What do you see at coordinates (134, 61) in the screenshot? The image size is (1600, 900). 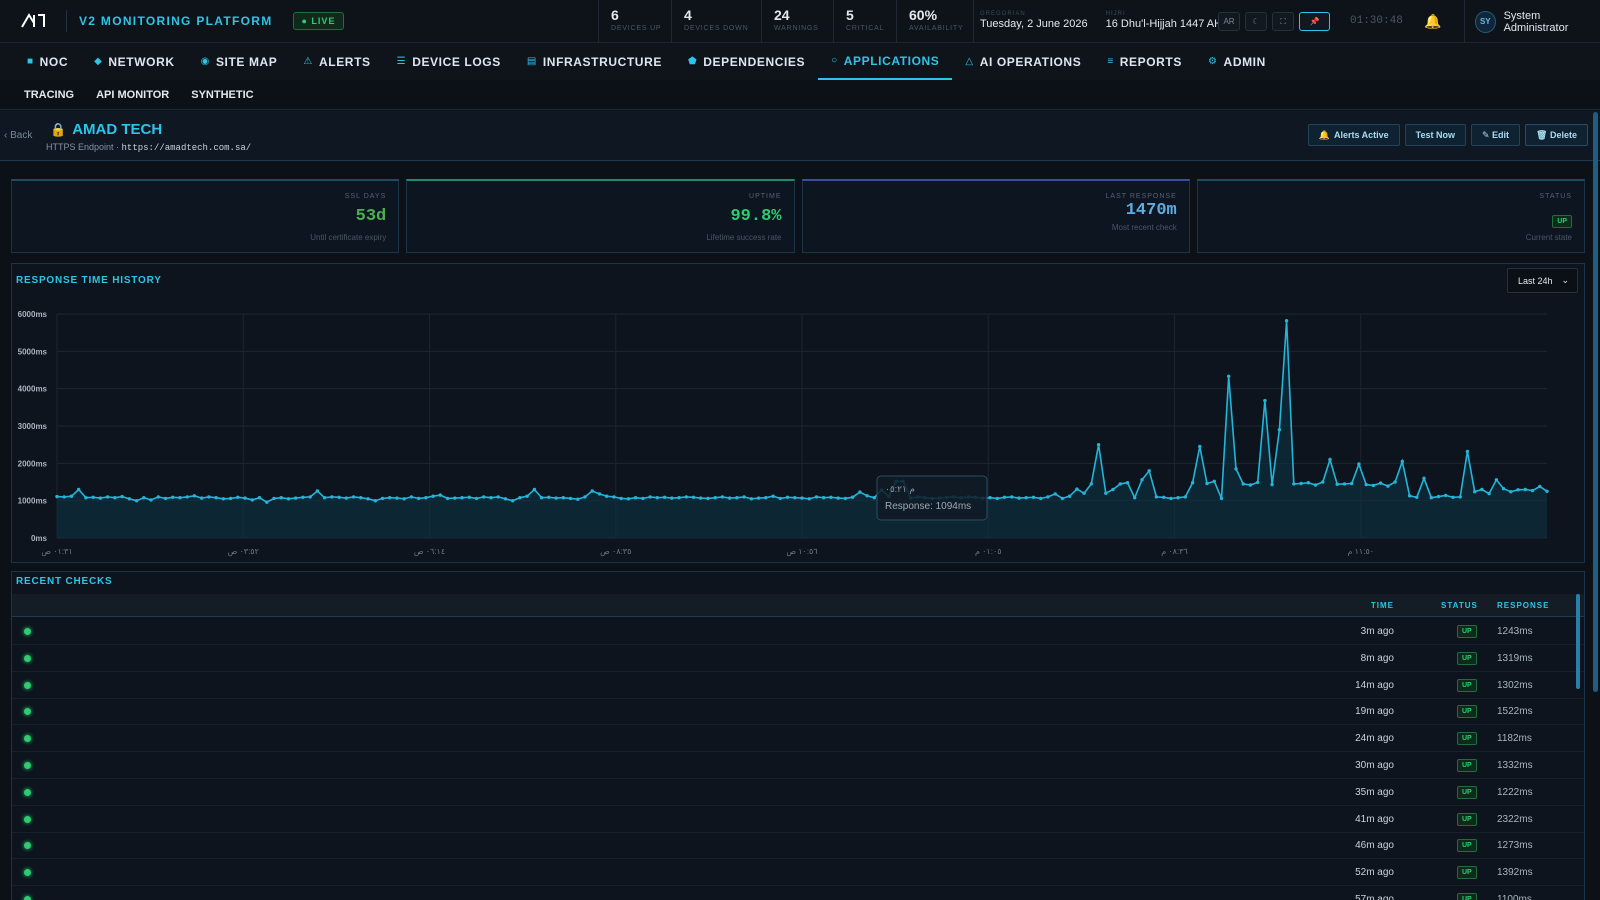 I see `nav-network: ◆ NETWORK` at bounding box center [134, 61].